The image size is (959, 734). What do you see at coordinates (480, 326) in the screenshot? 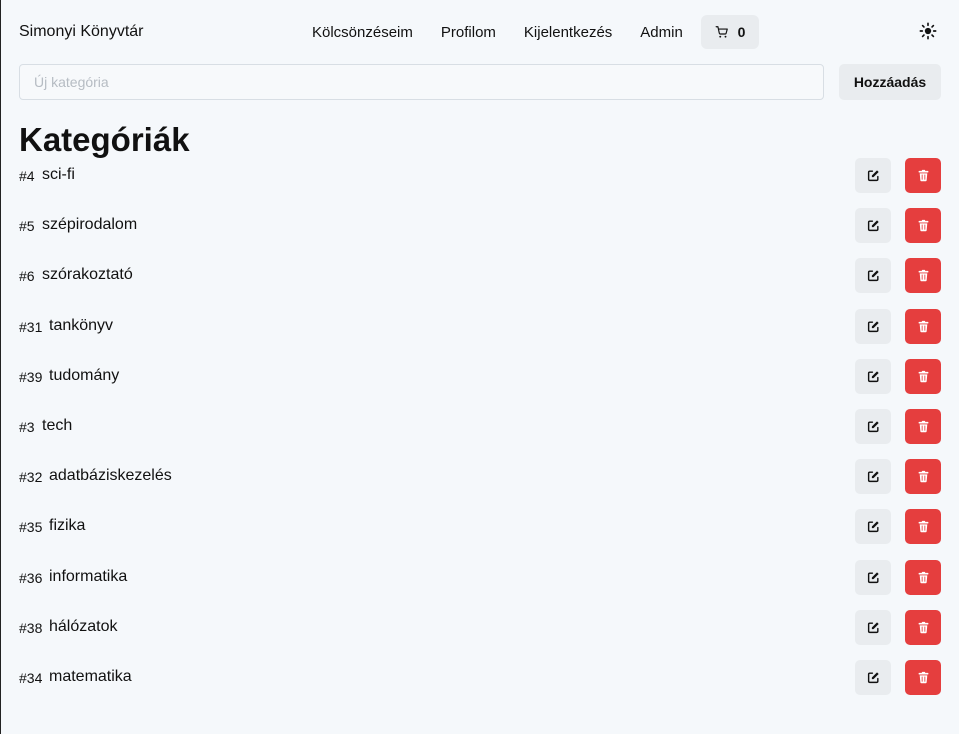
I see `category-row: #31 tankönyv` at bounding box center [480, 326].